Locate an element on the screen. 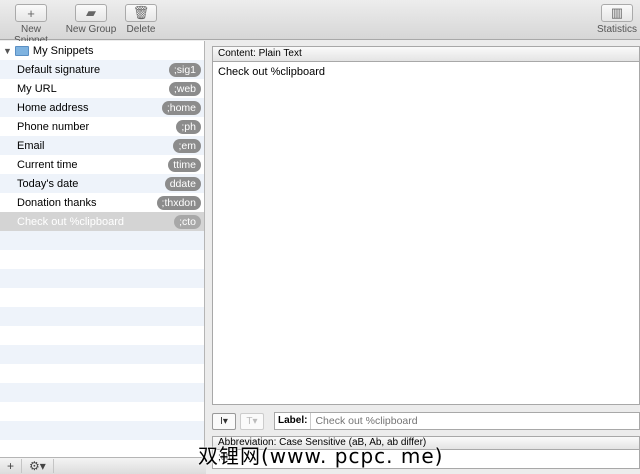  snippet-label: Current time is located at coordinates (47, 164).